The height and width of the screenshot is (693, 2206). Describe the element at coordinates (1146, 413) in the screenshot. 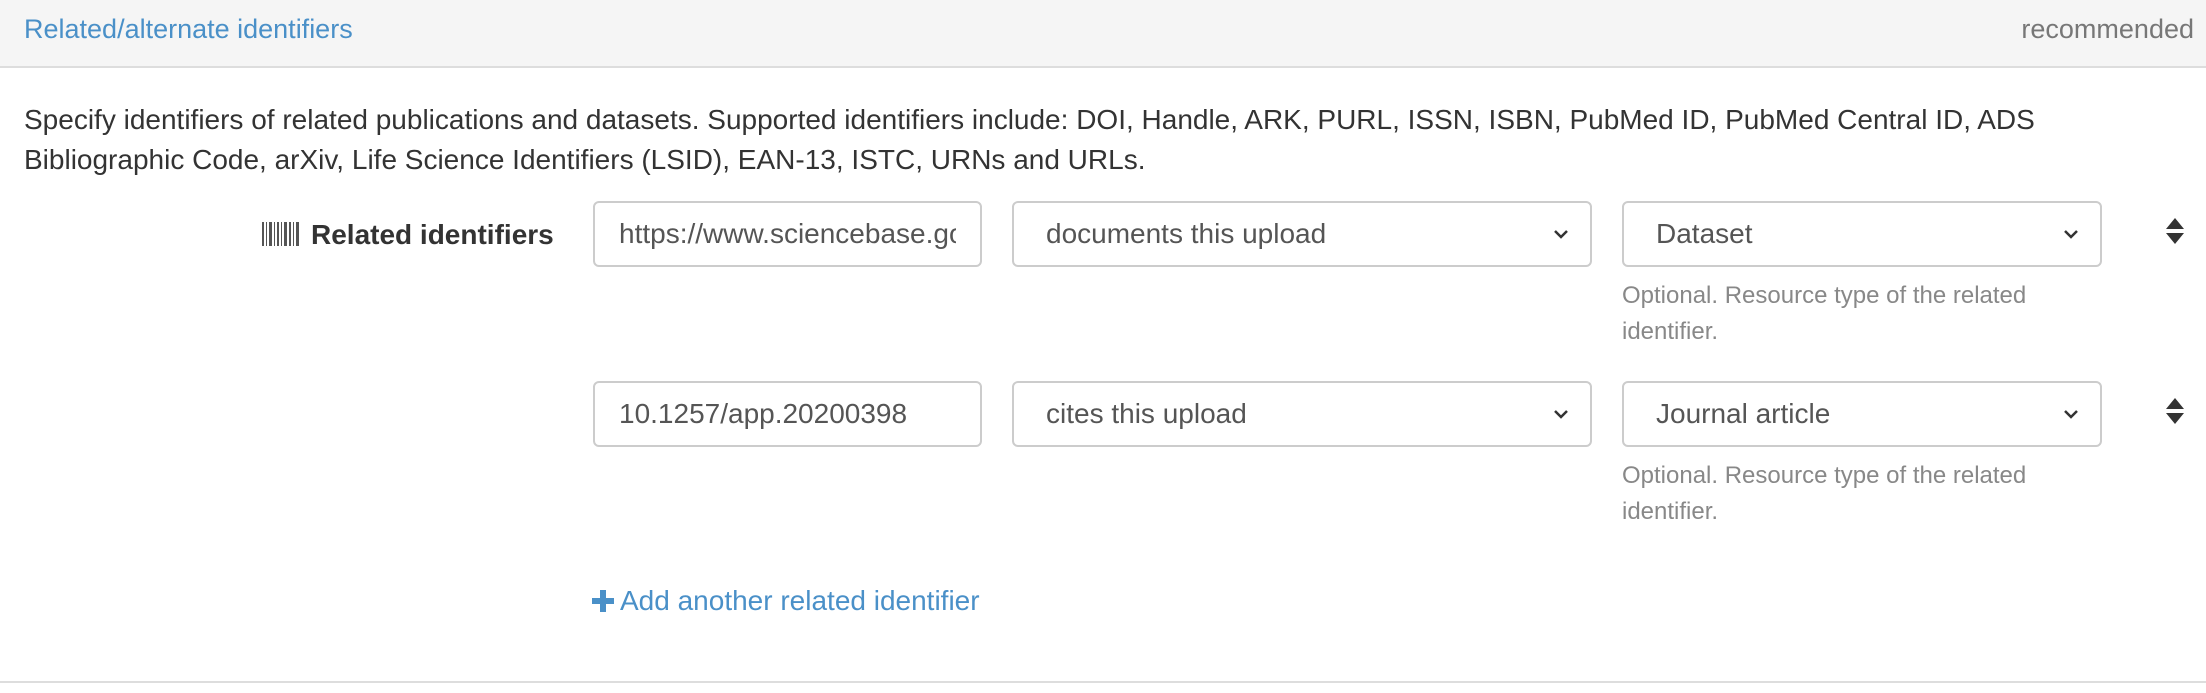

I see `relation-select-value: cites this upload` at that location.